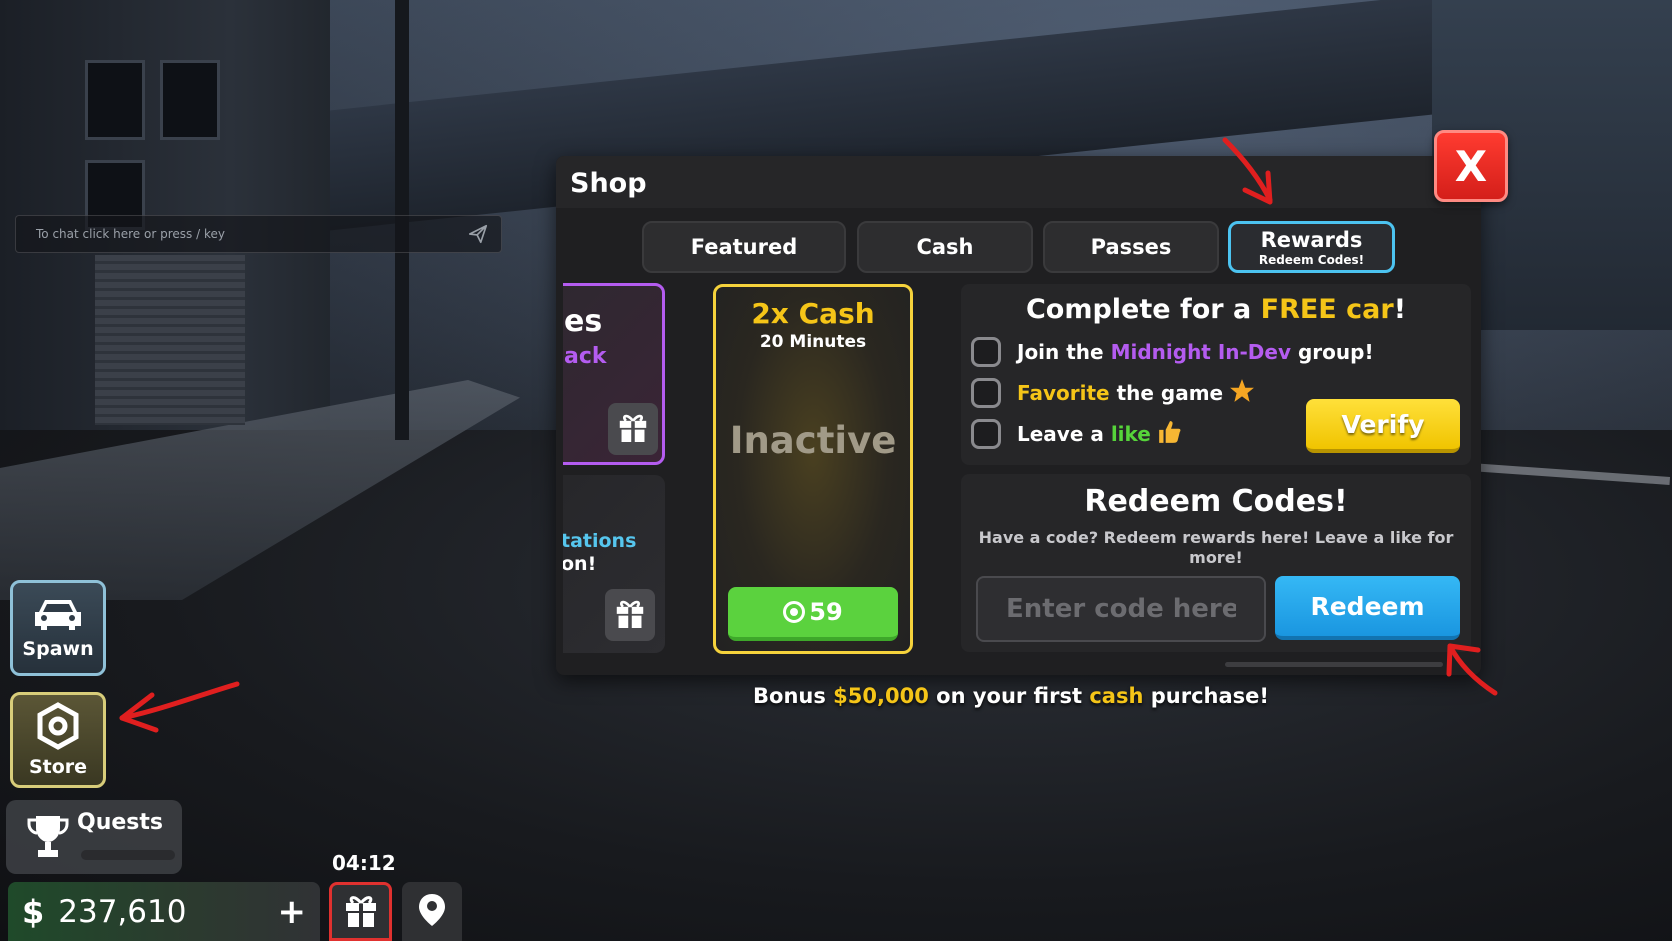 The image size is (1672, 941). I want to click on product-card-subtitle: on!, so click(580, 564).